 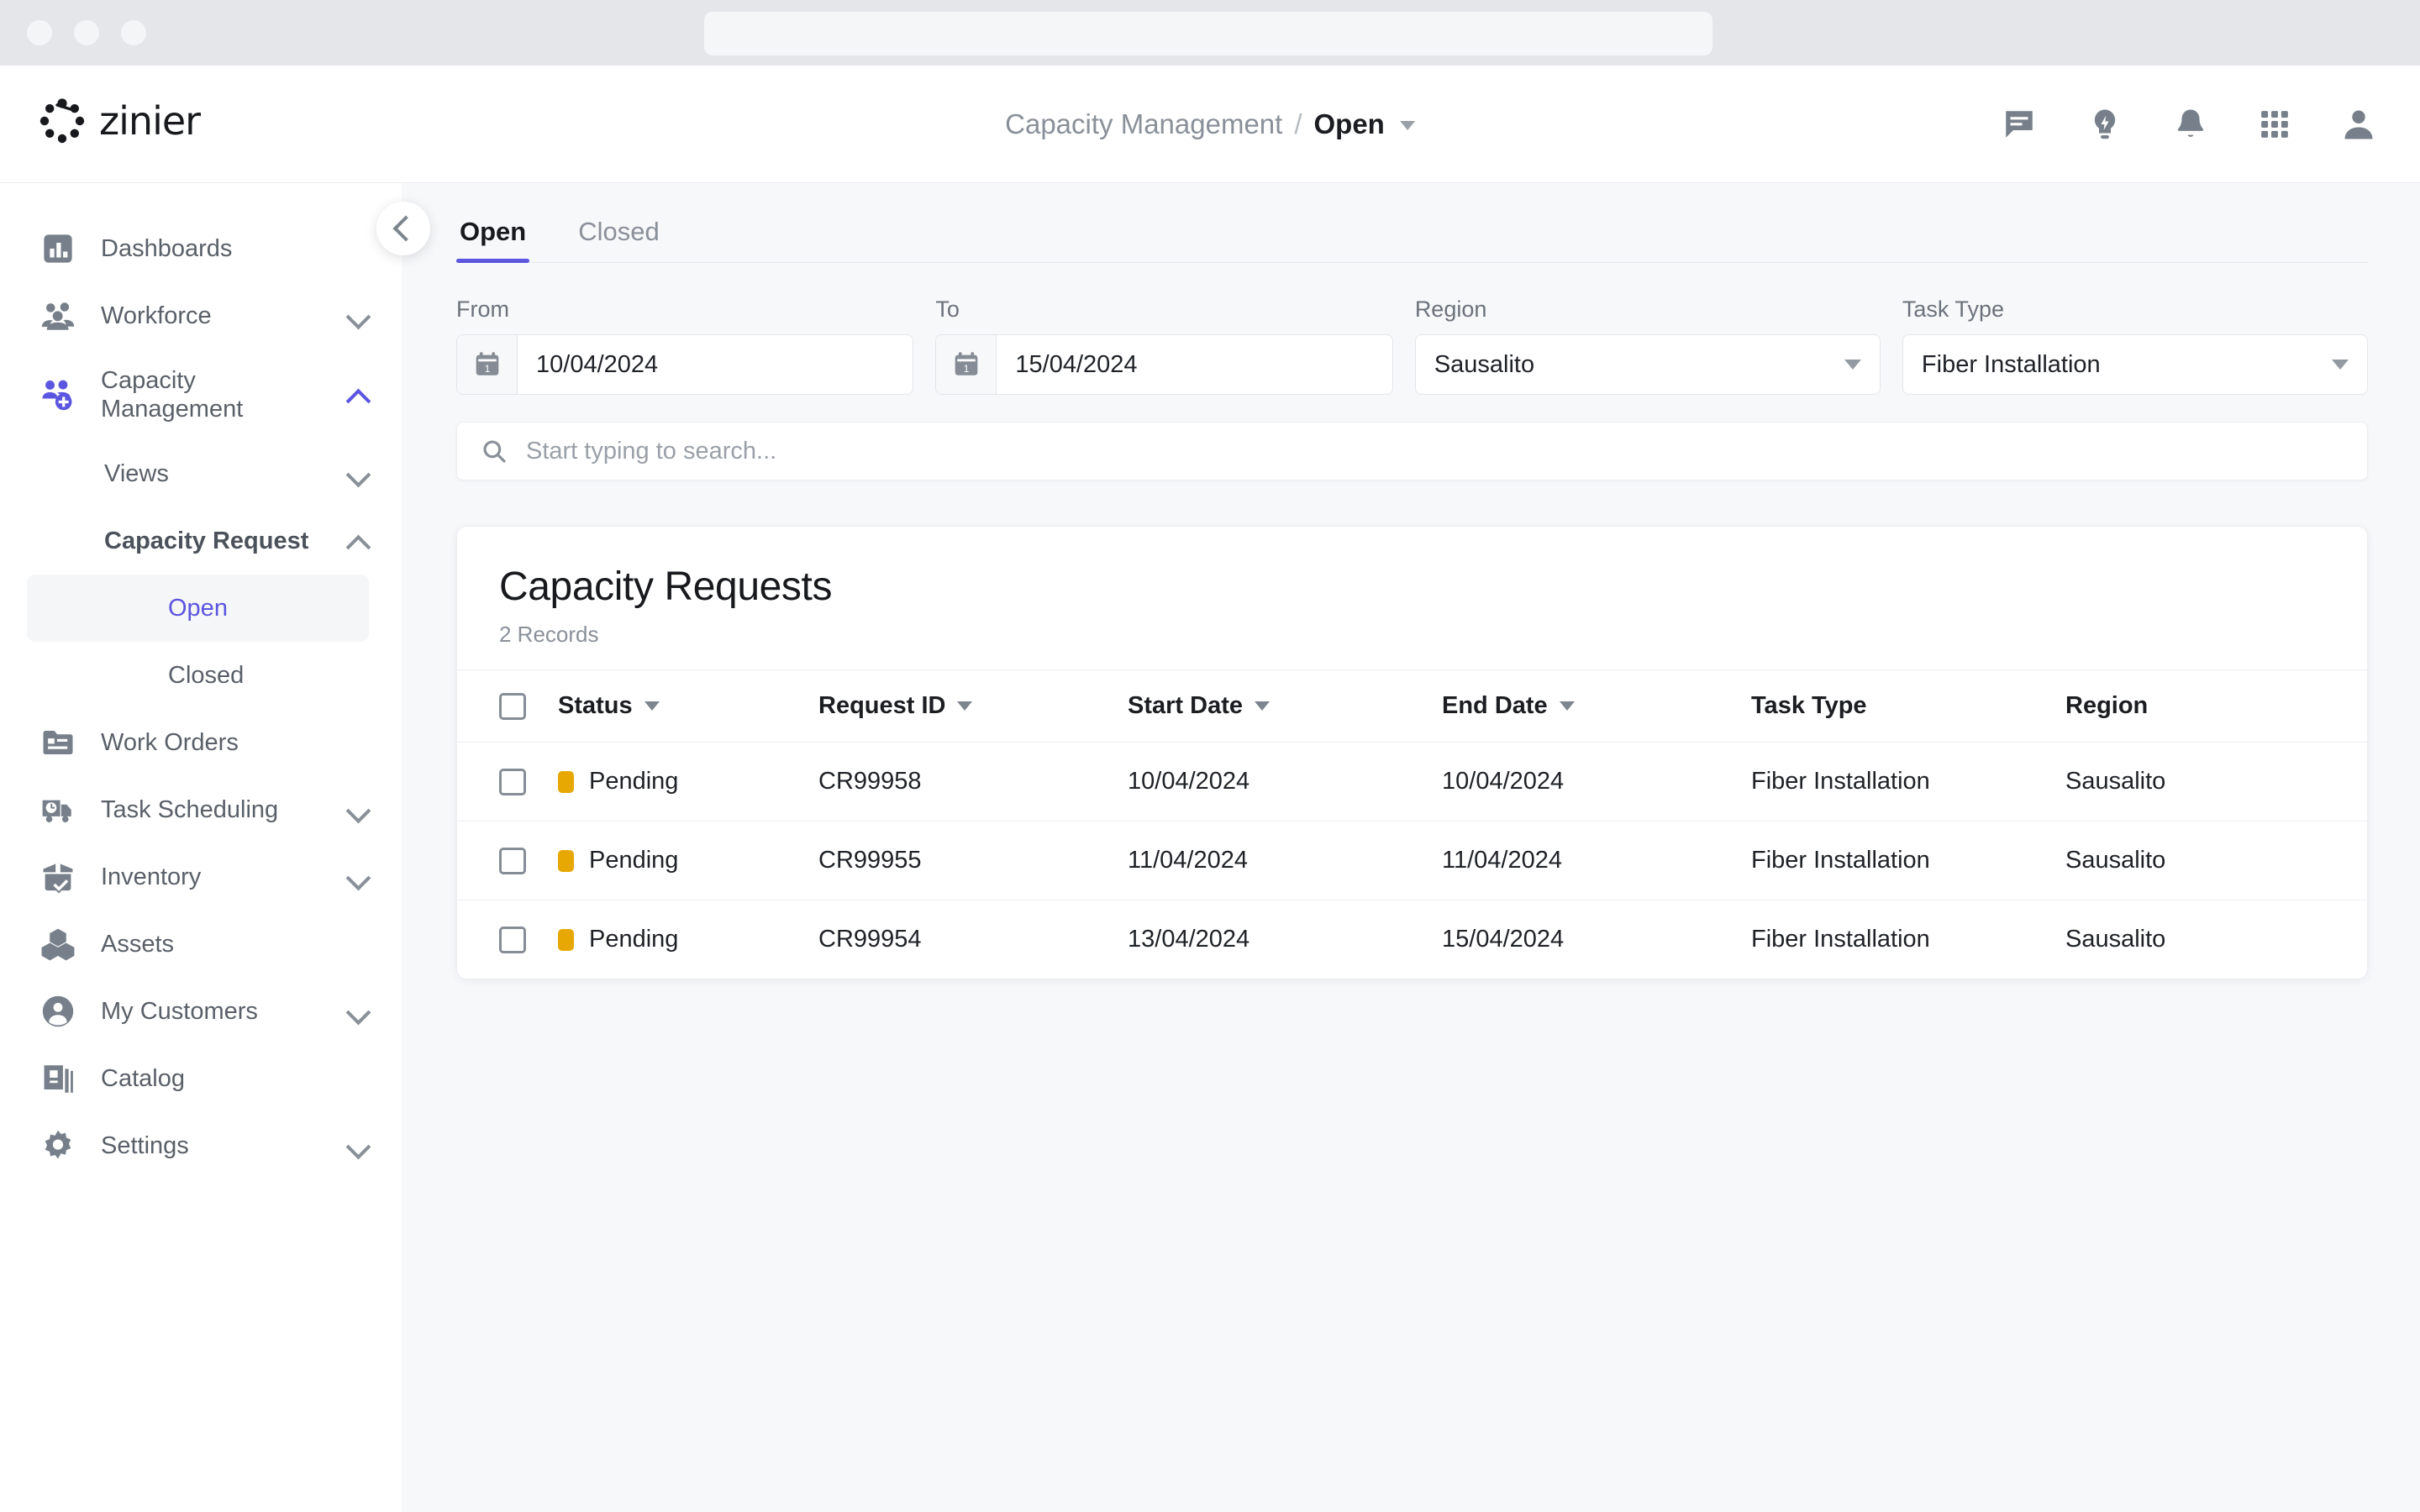 What do you see at coordinates (143, 1078) in the screenshot?
I see `sidebar-item-label: Catalog` at bounding box center [143, 1078].